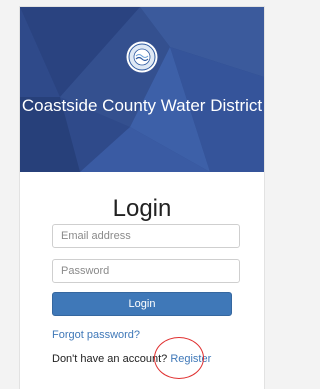  Describe the element at coordinates (142, 105) in the screenshot. I see `organization-name: Coastside County Water District` at that location.